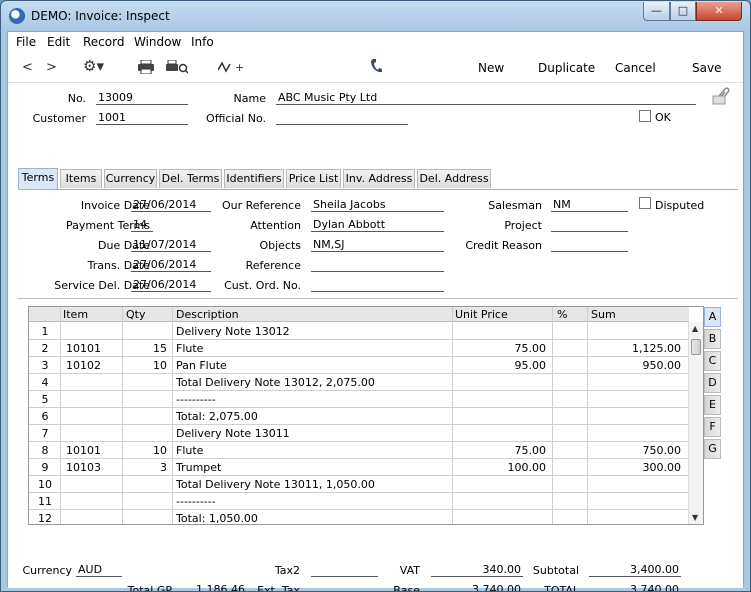  I want to click on service-del-date-field: 27/06/2014, so click(171, 285).